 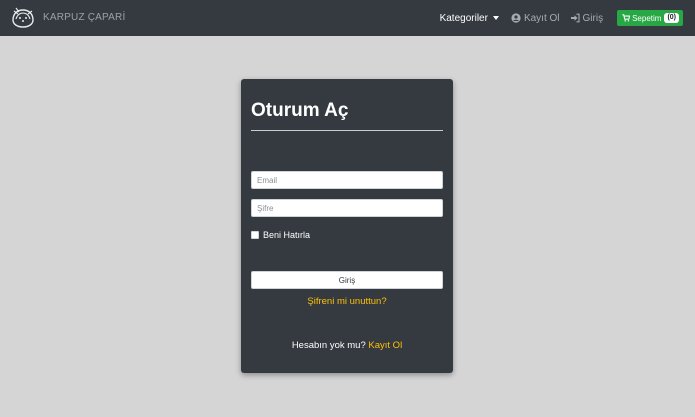 I want to click on register-link: Kayıt Ol, so click(x=535, y=18).